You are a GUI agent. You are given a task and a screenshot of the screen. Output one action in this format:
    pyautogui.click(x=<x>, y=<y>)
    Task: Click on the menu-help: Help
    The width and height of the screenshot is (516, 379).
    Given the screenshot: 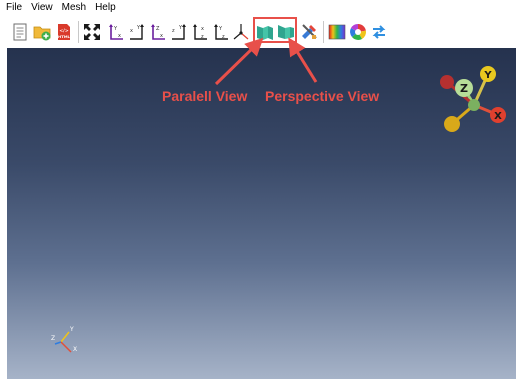 What is the action you would take?
    pyautogui.click(x=105, y=8)
    